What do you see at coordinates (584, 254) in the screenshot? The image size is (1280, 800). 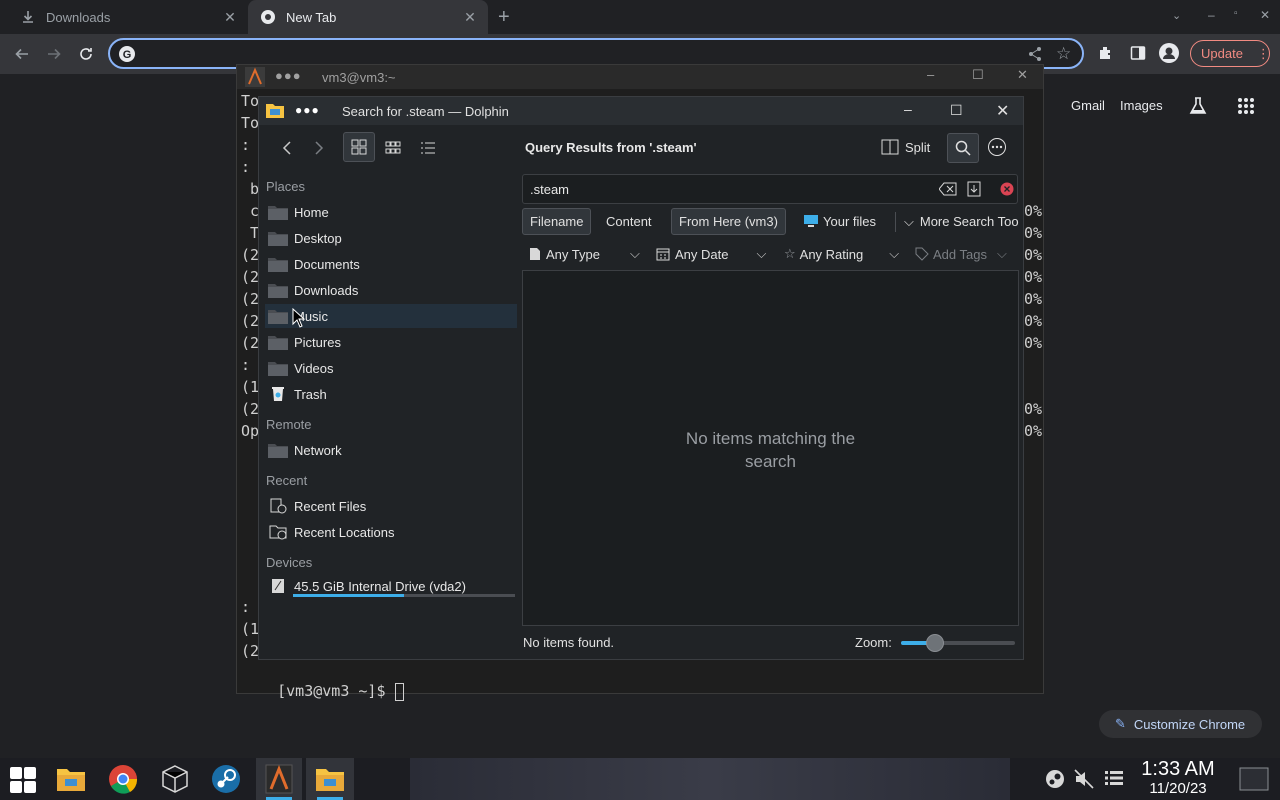 I see `any-type-filter: Any Type ⌵` at bounding box center [584, 254].